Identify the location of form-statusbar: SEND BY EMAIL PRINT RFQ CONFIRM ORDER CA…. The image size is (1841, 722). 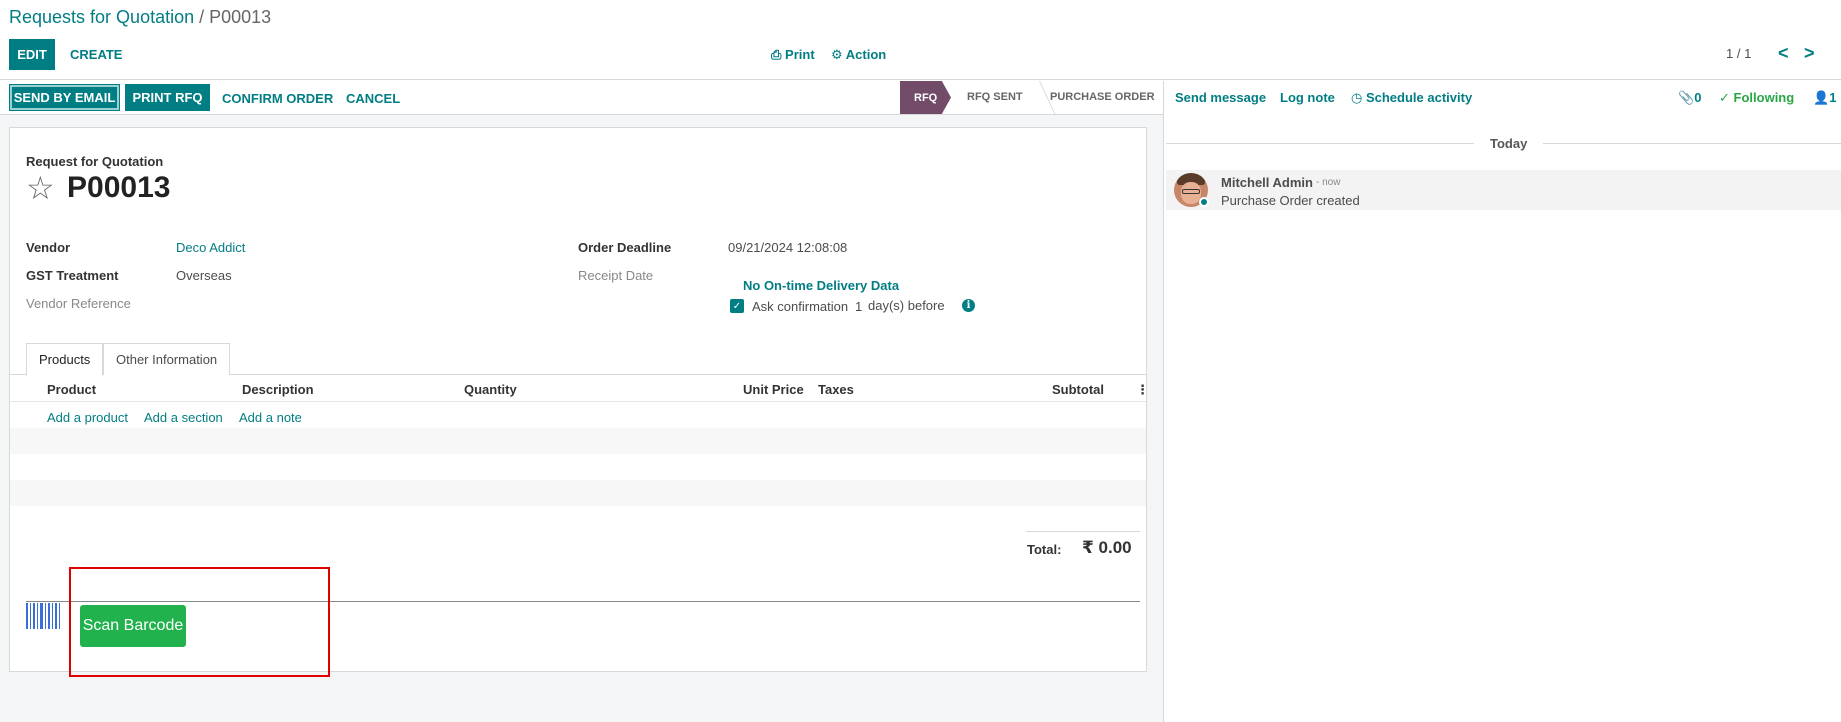
(581, 98).